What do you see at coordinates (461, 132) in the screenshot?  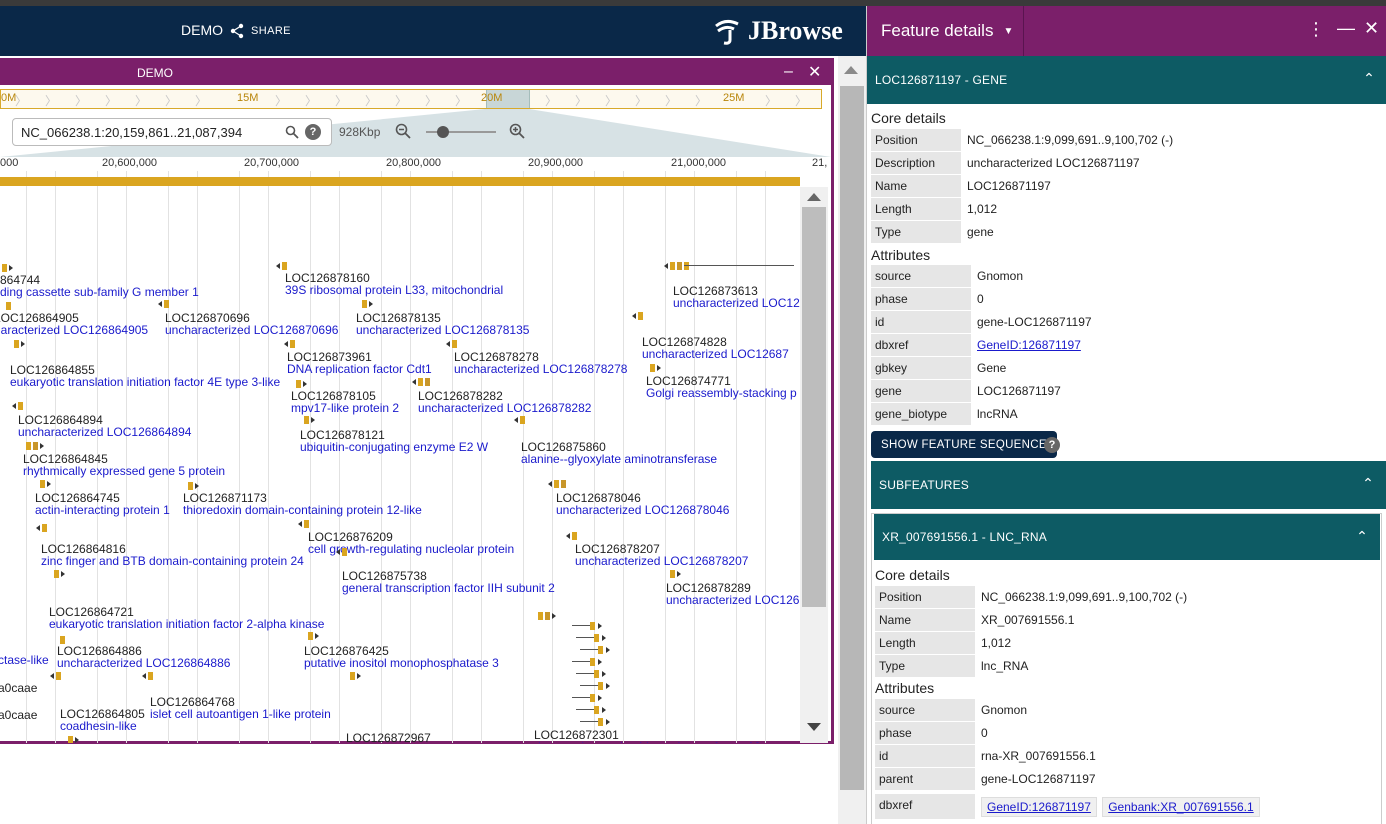 I see `zoom-slider` at bounding box center [461, 132].